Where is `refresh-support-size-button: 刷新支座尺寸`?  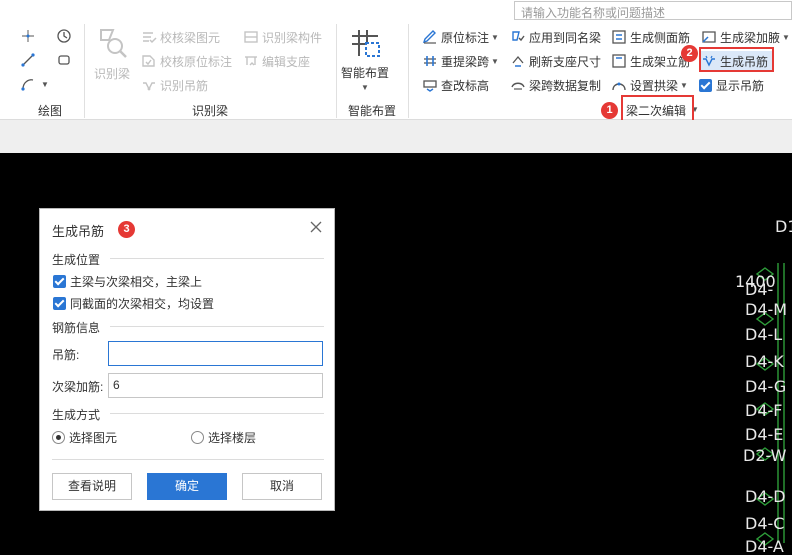
refresh-support-size-button: 刷新支座尺寸 is located at coordinates (555, 61).